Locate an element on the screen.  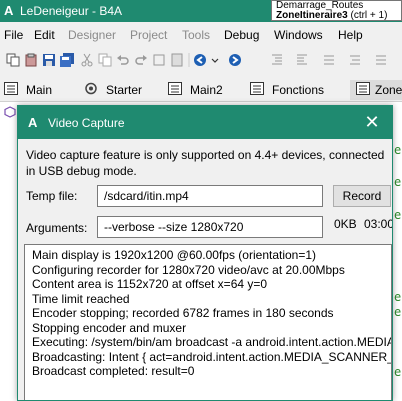
paste-icon is located at coordinates (31, 60).